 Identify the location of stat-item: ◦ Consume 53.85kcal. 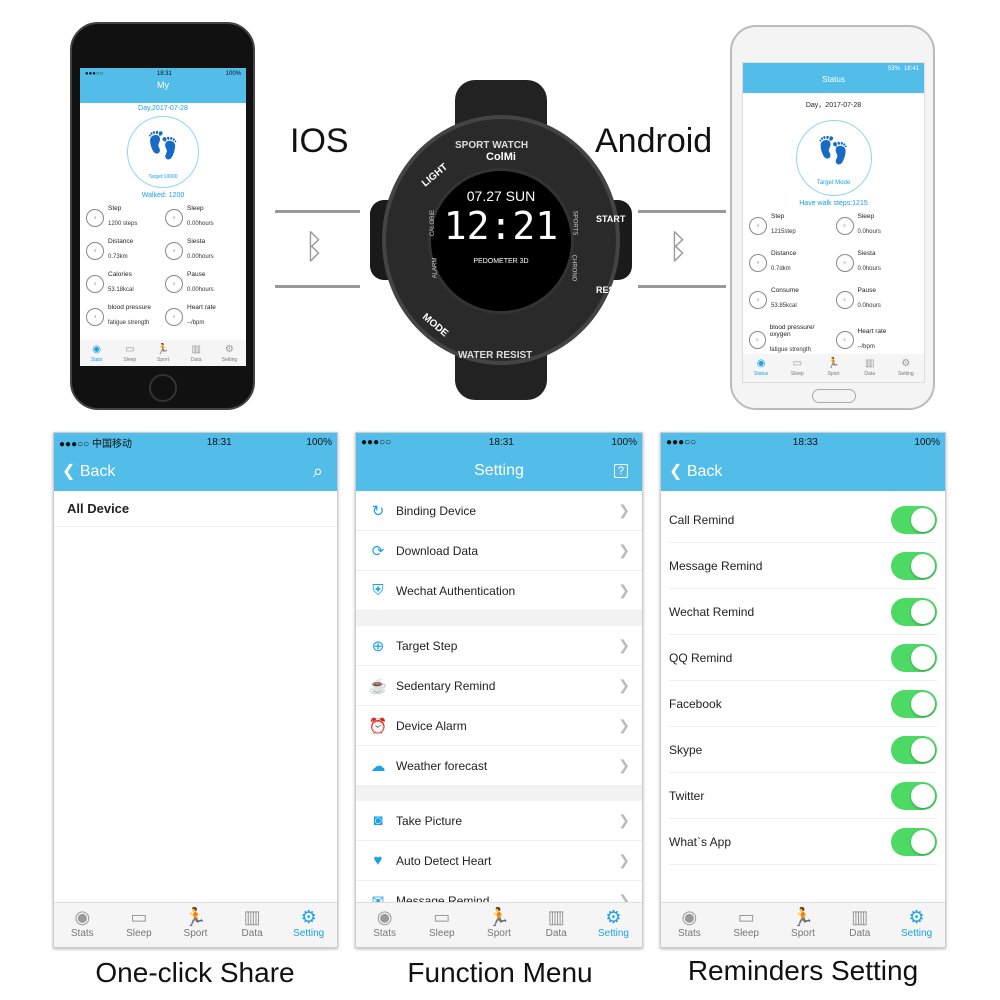
(790, 299).